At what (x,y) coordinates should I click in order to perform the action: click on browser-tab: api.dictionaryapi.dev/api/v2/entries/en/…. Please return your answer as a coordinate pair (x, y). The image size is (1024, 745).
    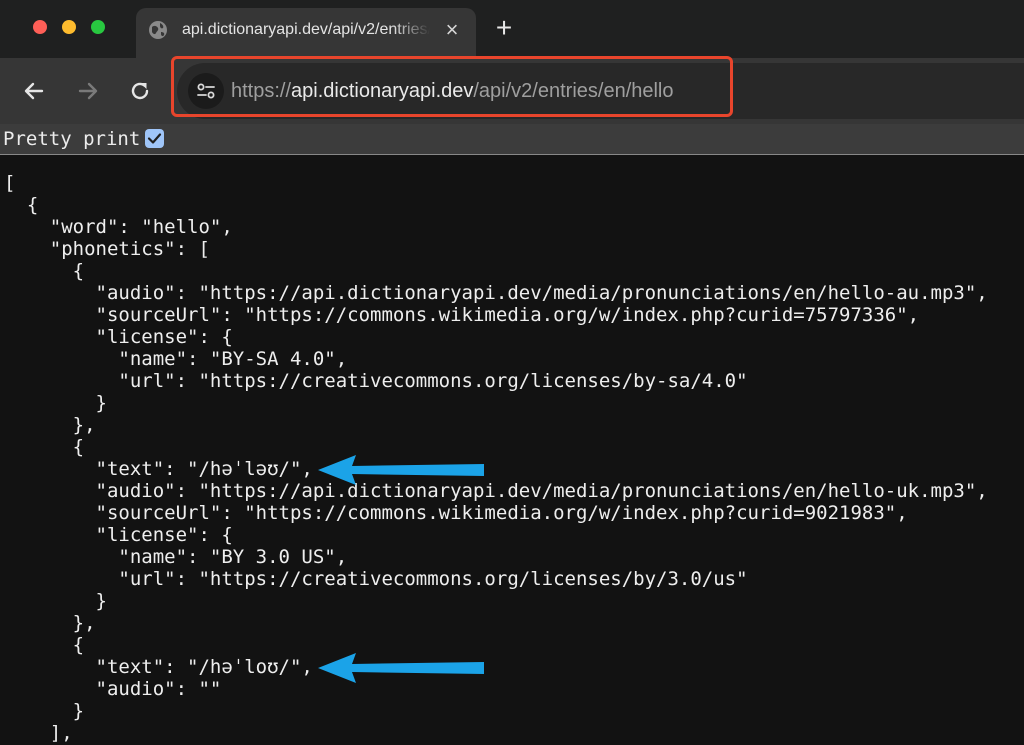
    Looking at the image, I should click on (306, 33).